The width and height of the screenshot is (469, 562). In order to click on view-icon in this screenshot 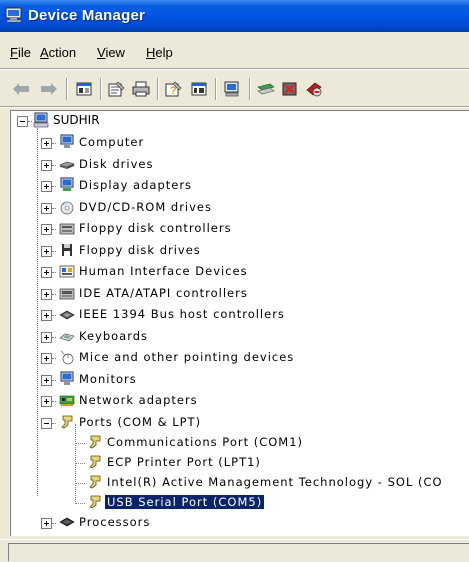, I will do `click(199, 89)`.